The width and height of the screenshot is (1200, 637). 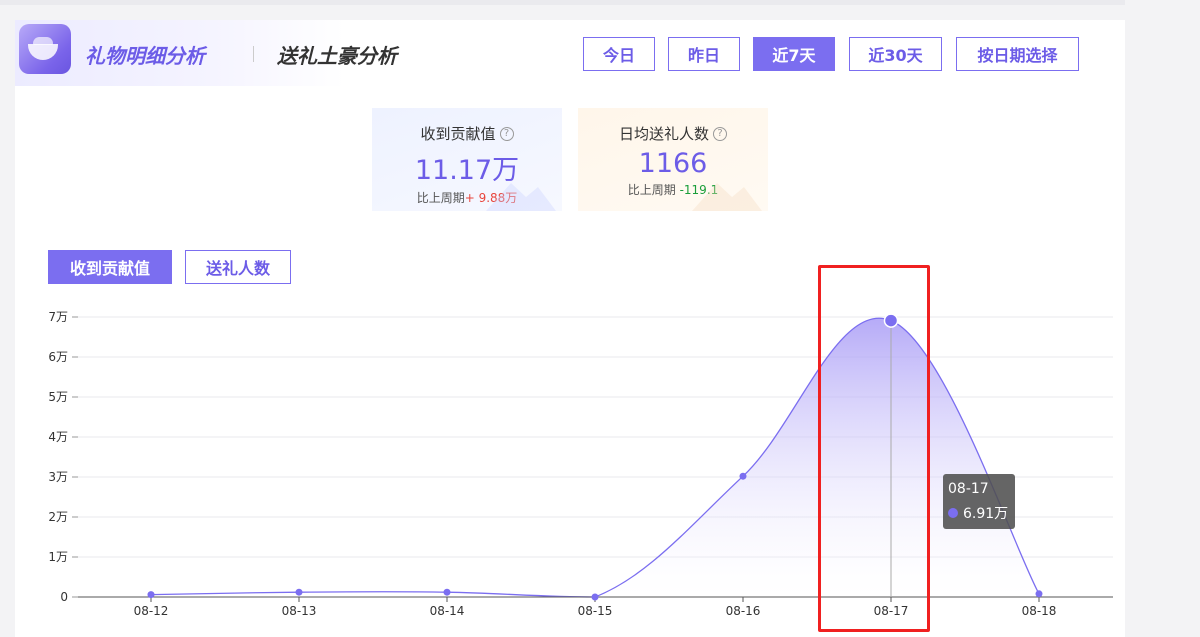 What do you see at coordinates (58, 437) in the screenshot?
I see `y-tick-label: 4万` at bounding box center [58, 437].